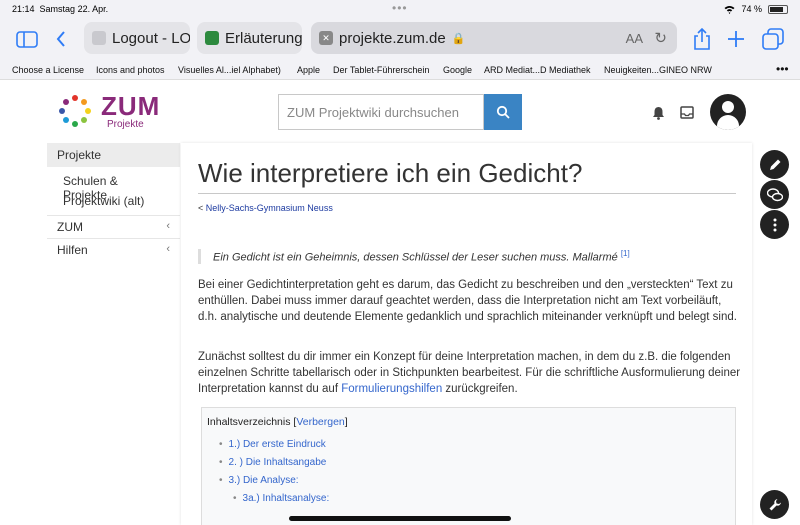 The width and height of the screenshot is (800, 525). What do you see at coordinates (151, 38) in the screenshot?
I see `tab-label: Logout - LO` at bounding box center [151, 38].